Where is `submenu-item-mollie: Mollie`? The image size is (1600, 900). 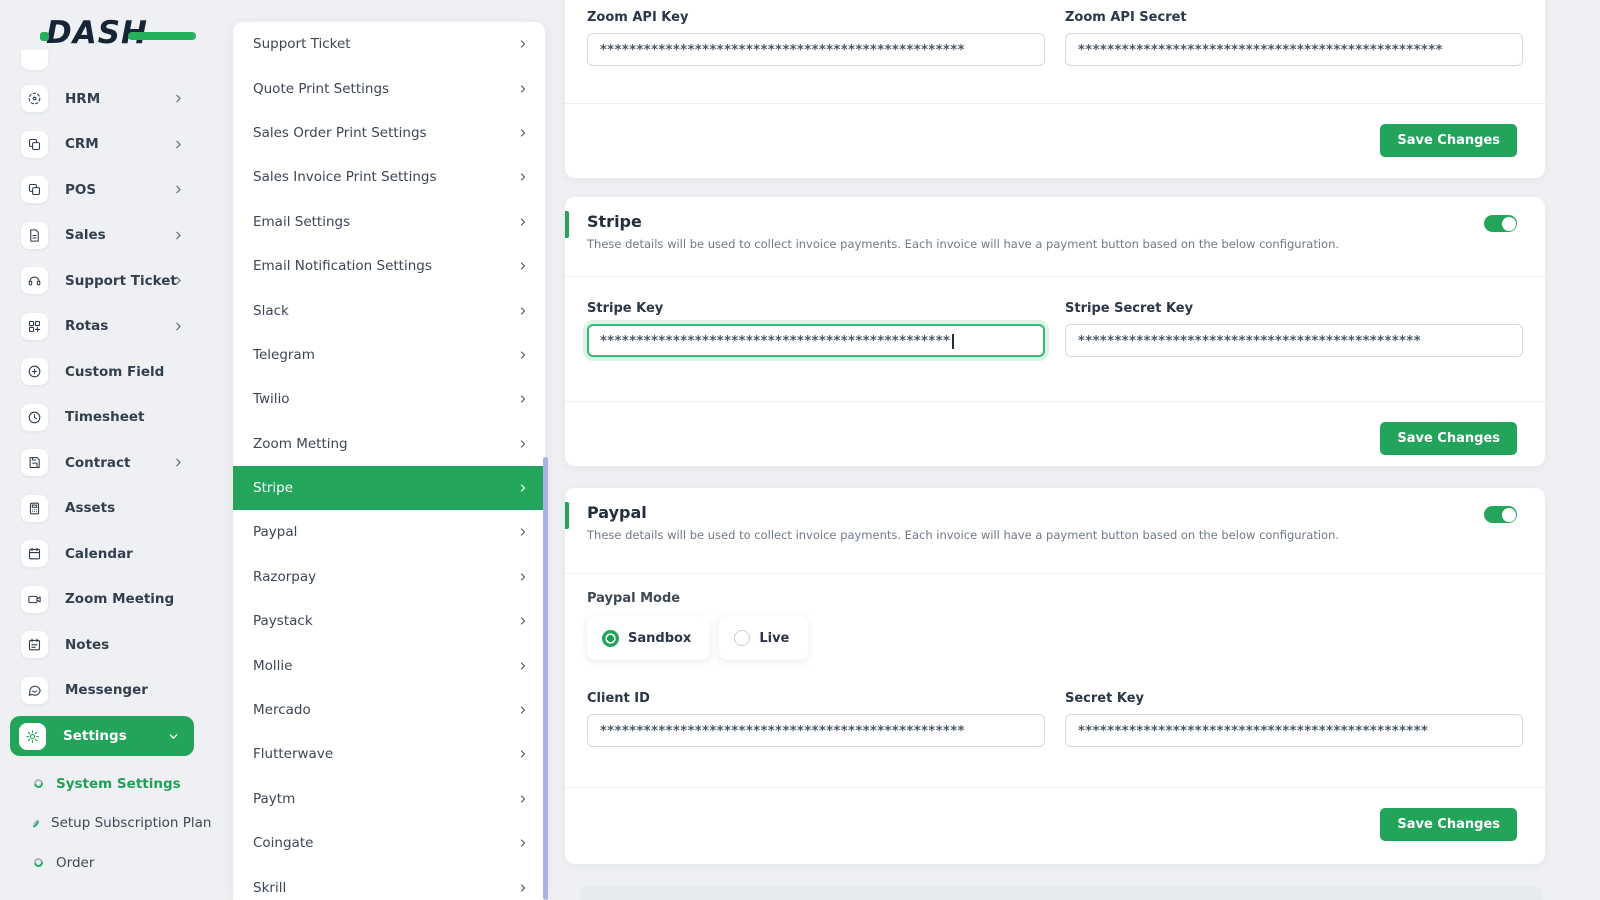 submenu-item-mollie: Mollie is located at coordinates (389, 665).